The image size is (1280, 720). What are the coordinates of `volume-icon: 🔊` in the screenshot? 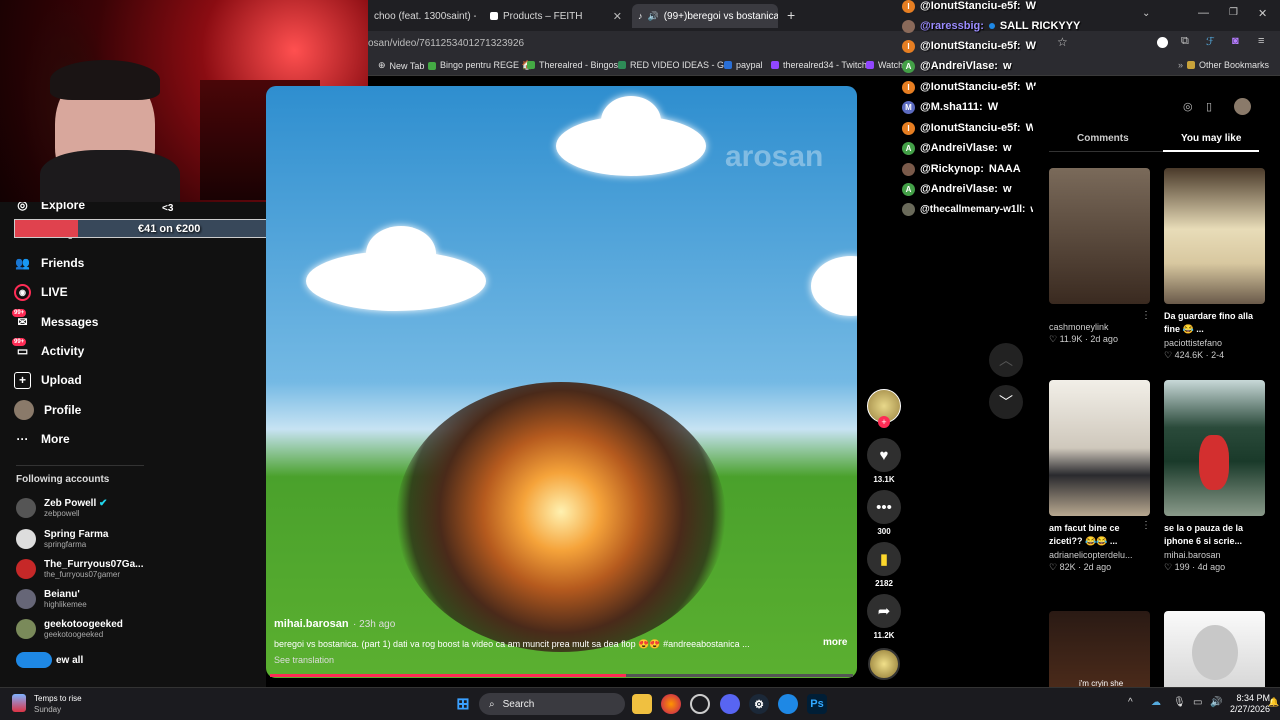 It's located at (1216, 702).